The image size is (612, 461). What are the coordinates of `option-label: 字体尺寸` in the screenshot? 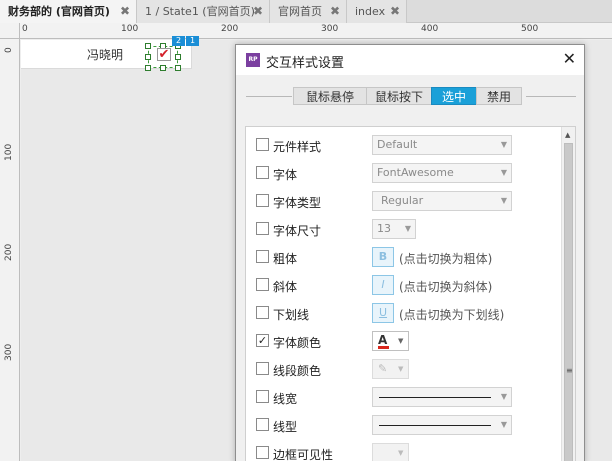 It's located at (297, 231).